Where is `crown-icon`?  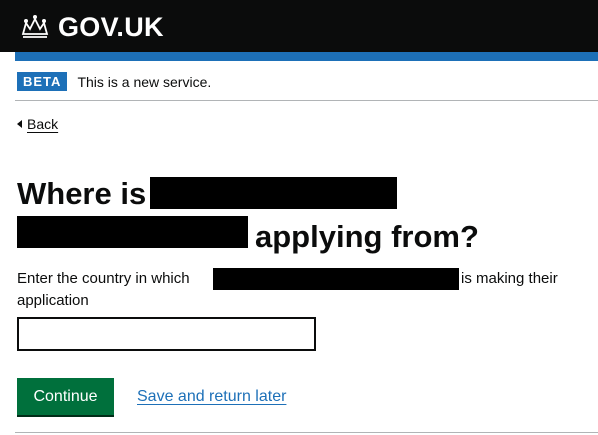
crown-icon is located at coordinates (35, 27).